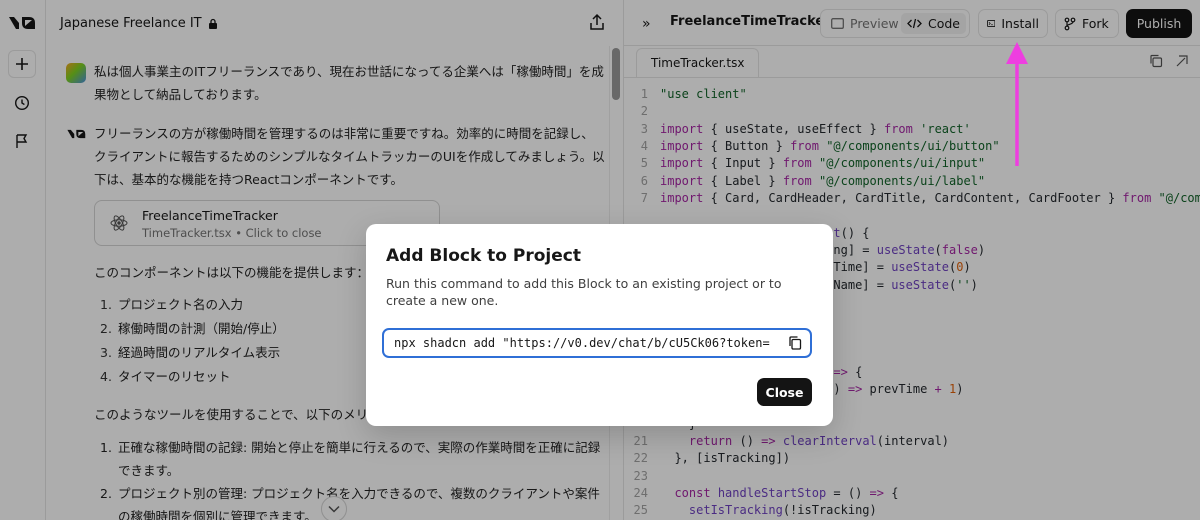 The image size is (1200, 520). What do you see at coordinates (1017, 104) in the screenshot?
I see `annotation-arrow-icon` at bounding box center [1017, 104].